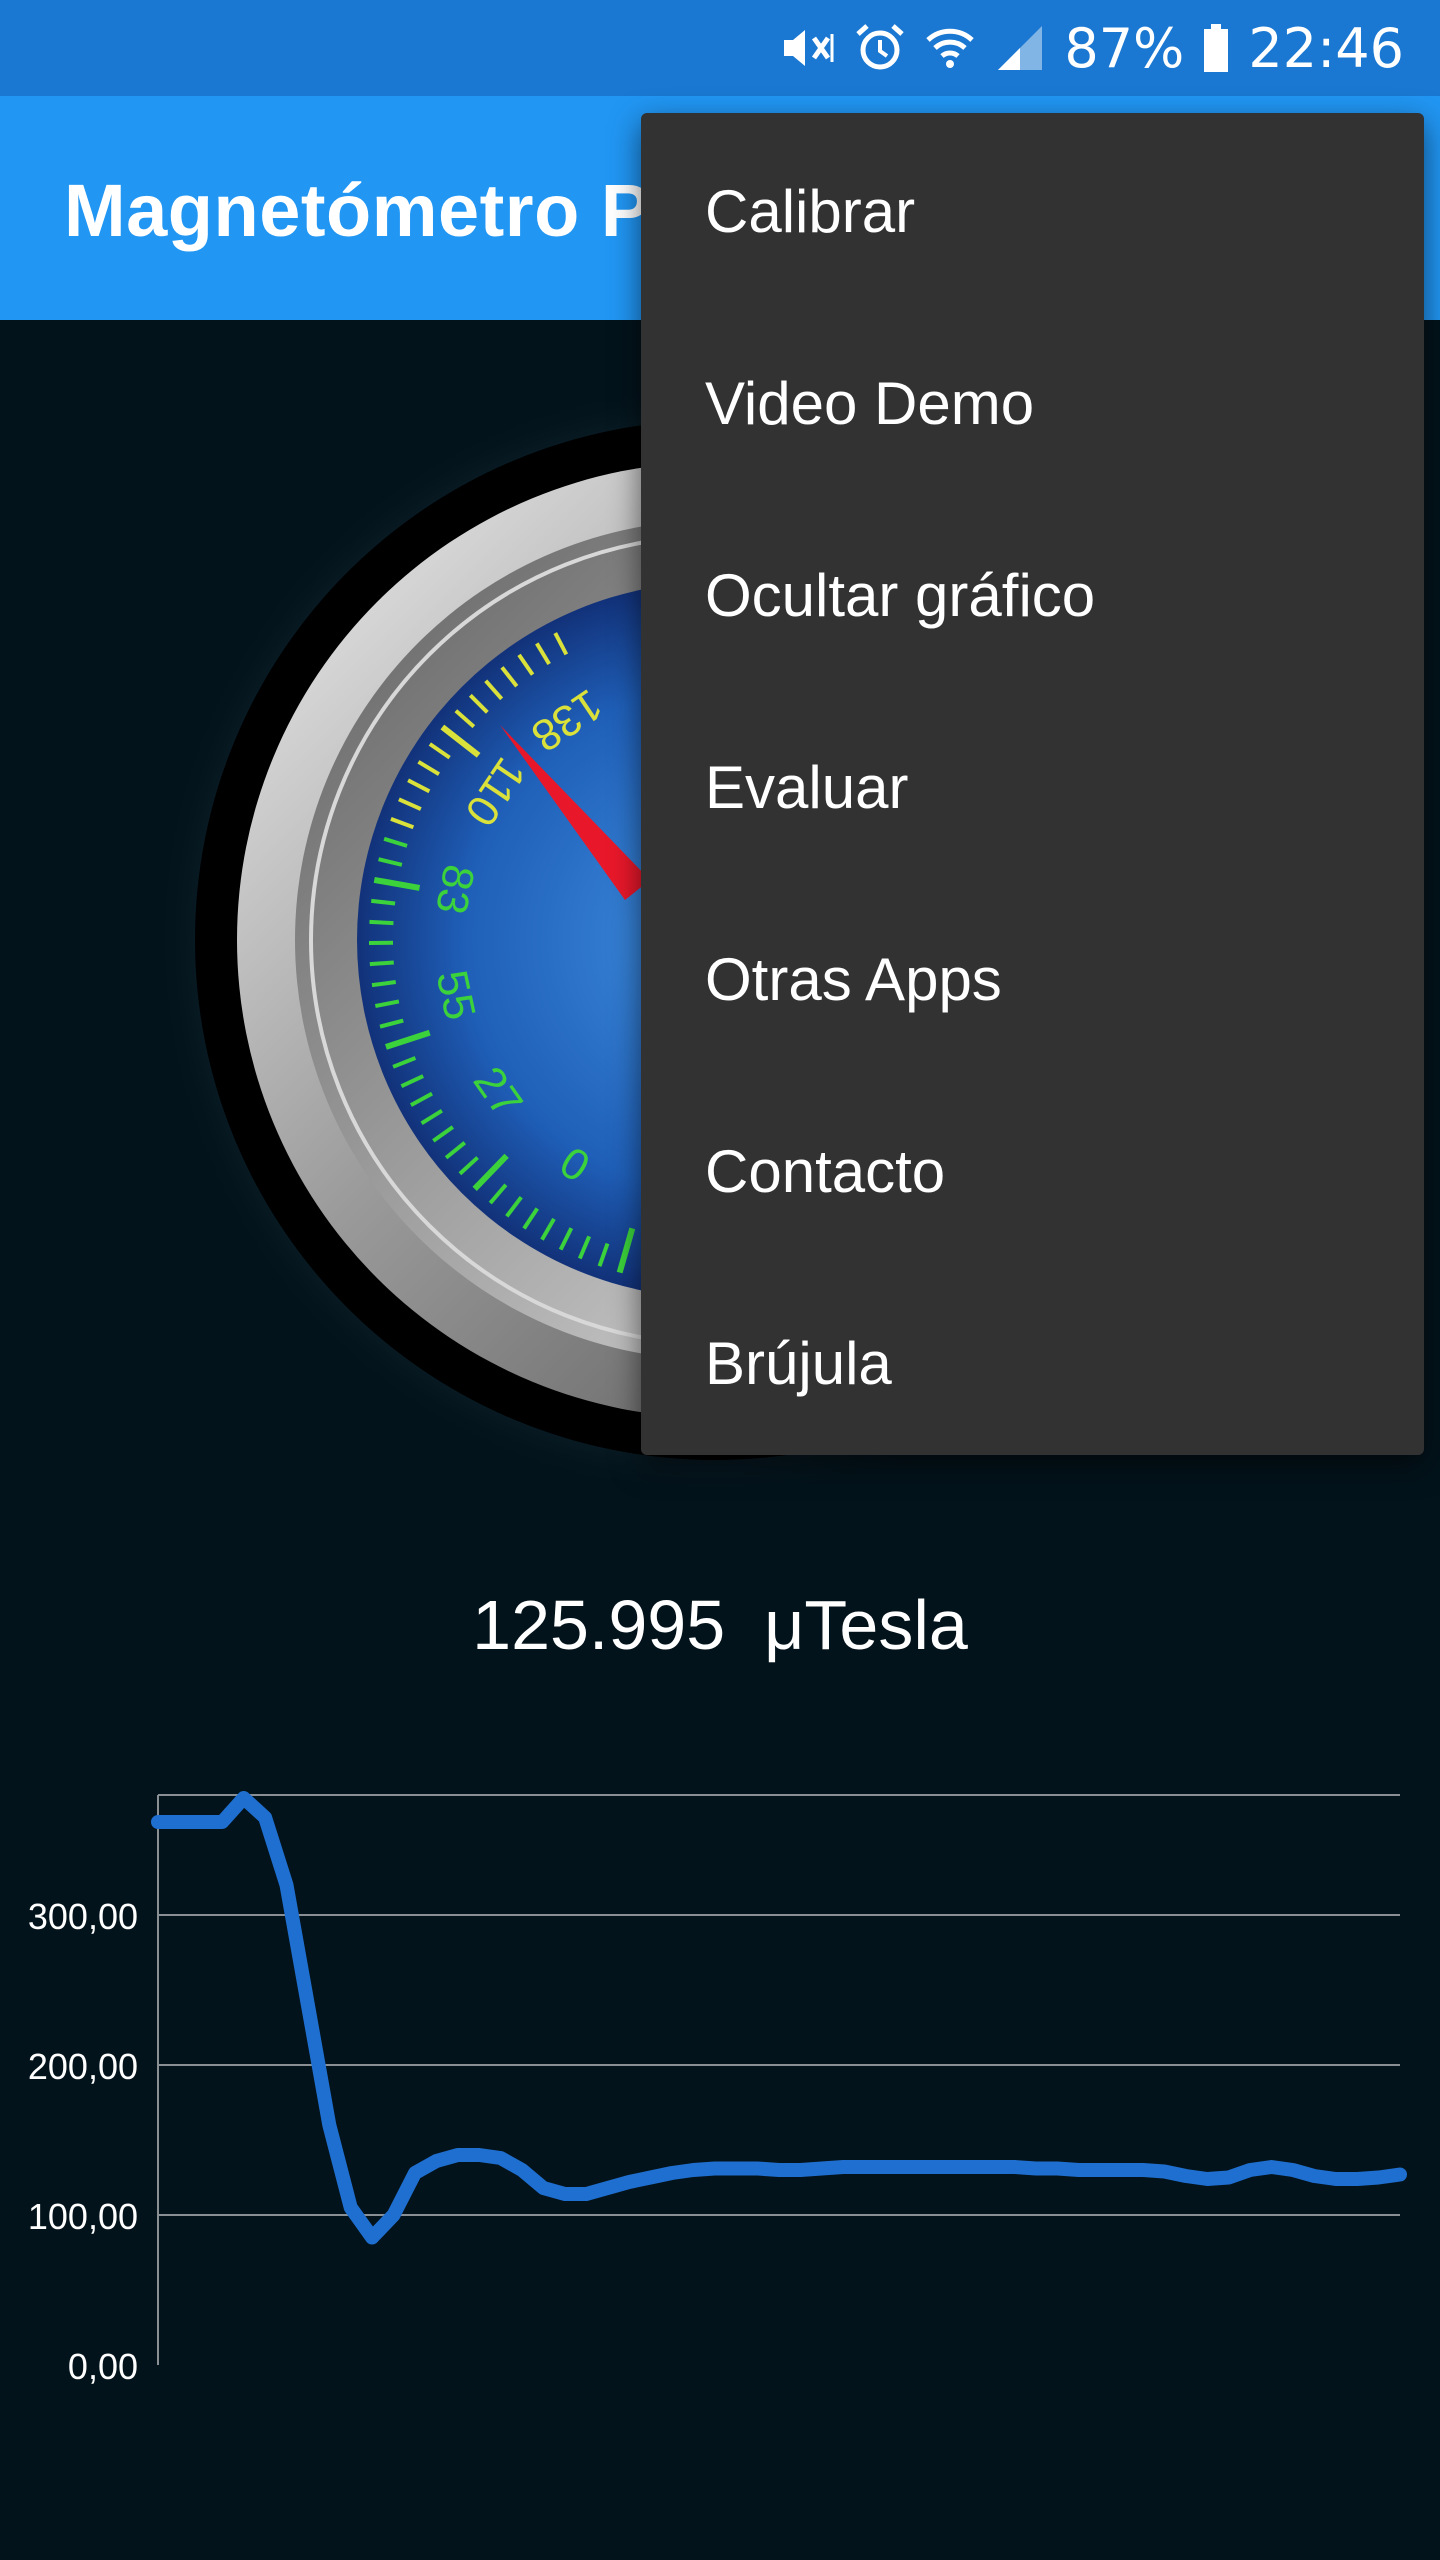  Describe the element at coordinates (798, 1363) in the screenshot. I see `menu-item-label: Brújula` at that location.